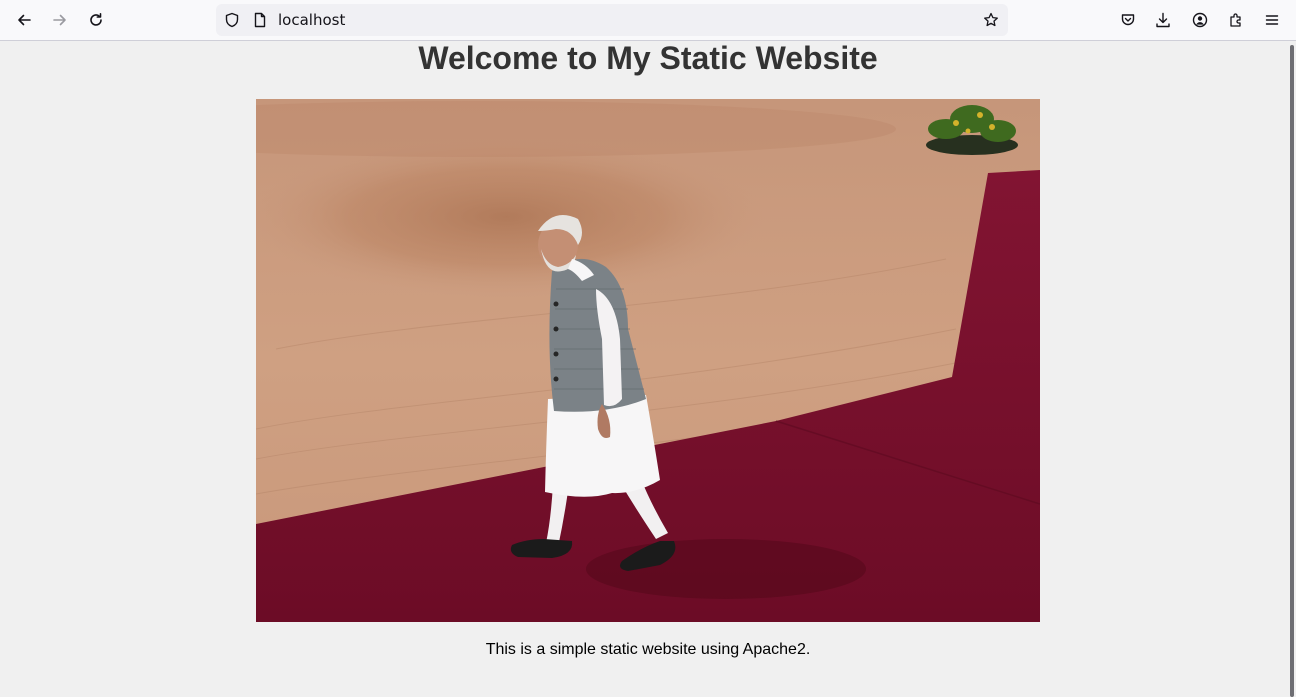 The height and width of the screenshot is (697, 1296). I want to click on back-arrow-icon, so click(24, 20).